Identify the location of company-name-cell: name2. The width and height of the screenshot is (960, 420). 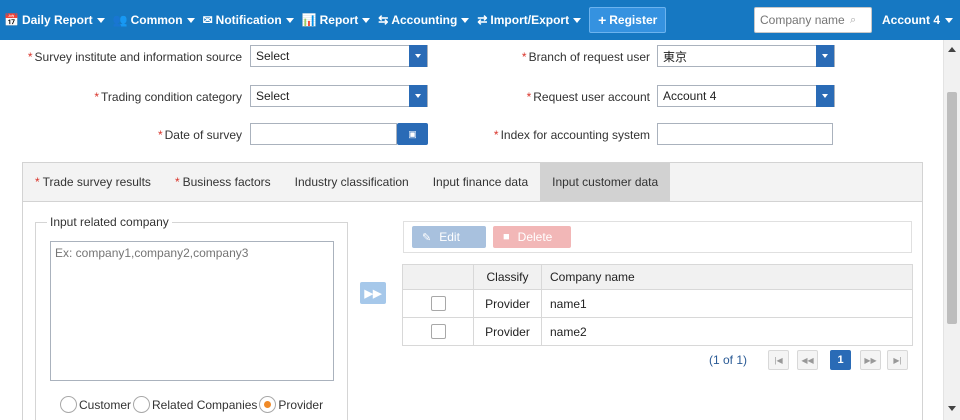
(727, 331).